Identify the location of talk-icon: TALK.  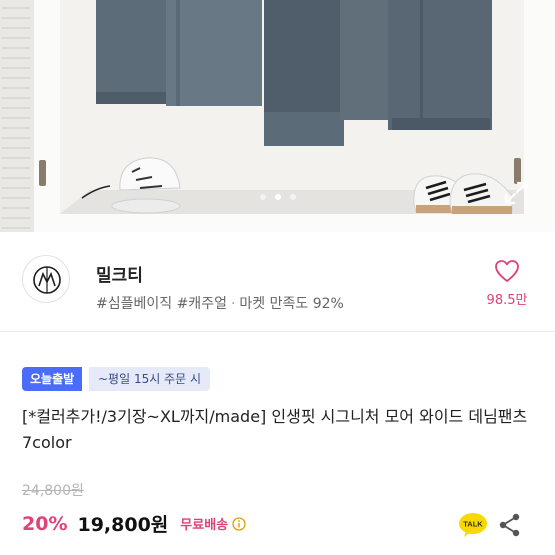
(473, 525).